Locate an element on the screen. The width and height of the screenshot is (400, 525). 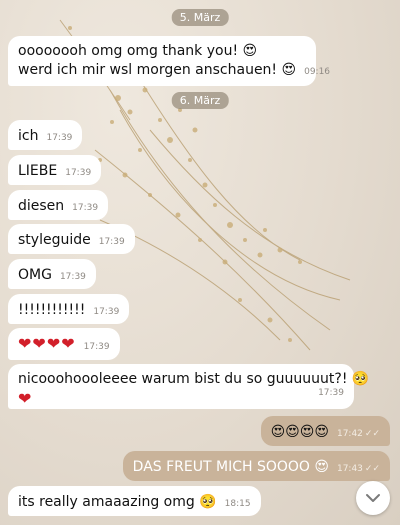
message-text: !!!!!!!!!!!! is located at coordinates (52, 310).